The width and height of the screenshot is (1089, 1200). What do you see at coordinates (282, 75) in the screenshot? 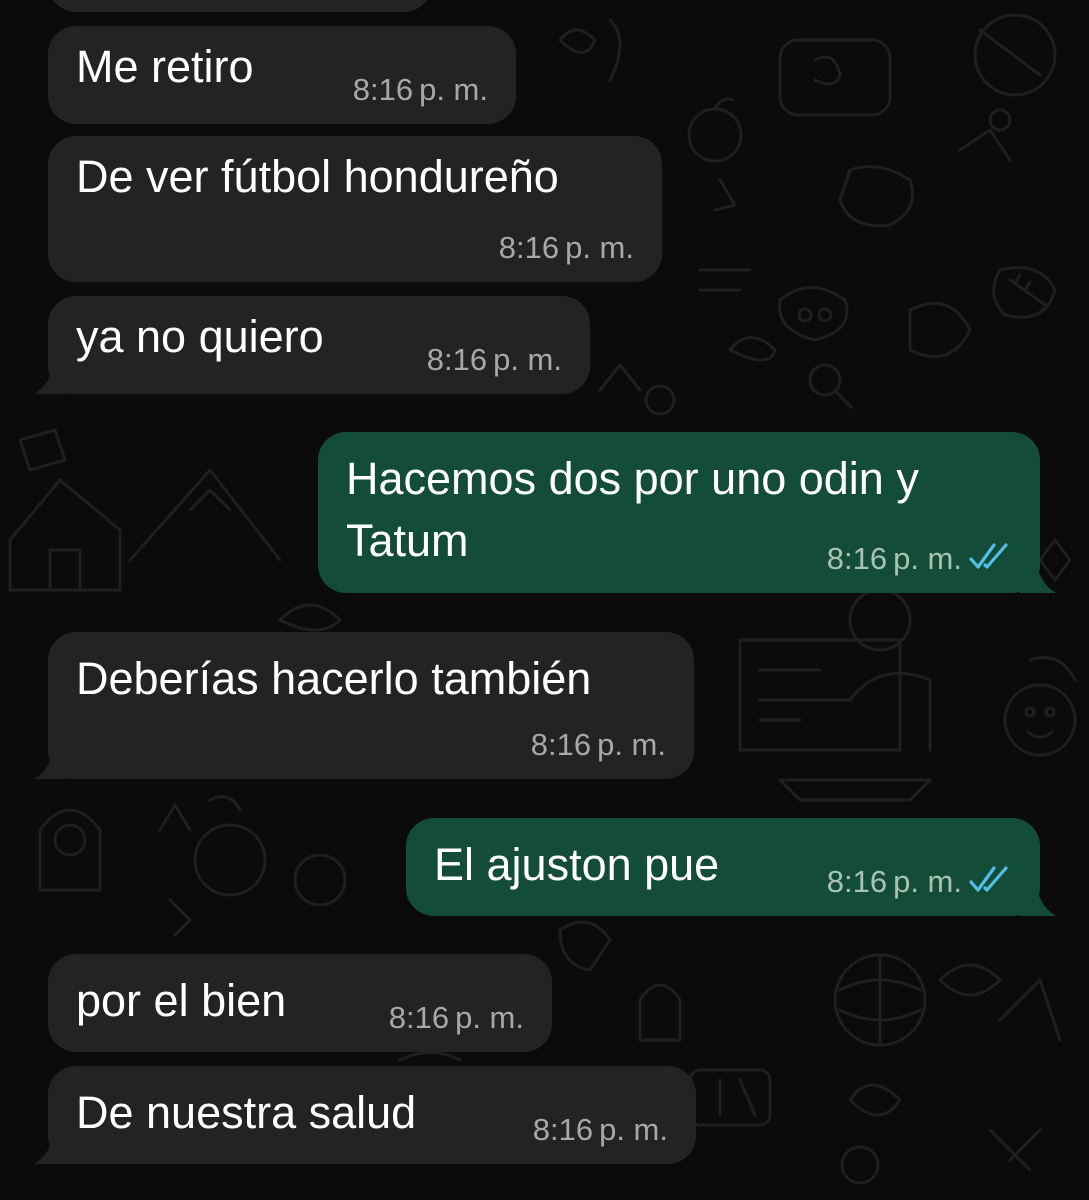
I see `message-bubble-incoming: Me retiro 8:16 p. m.` at bounding box center [282, 75].